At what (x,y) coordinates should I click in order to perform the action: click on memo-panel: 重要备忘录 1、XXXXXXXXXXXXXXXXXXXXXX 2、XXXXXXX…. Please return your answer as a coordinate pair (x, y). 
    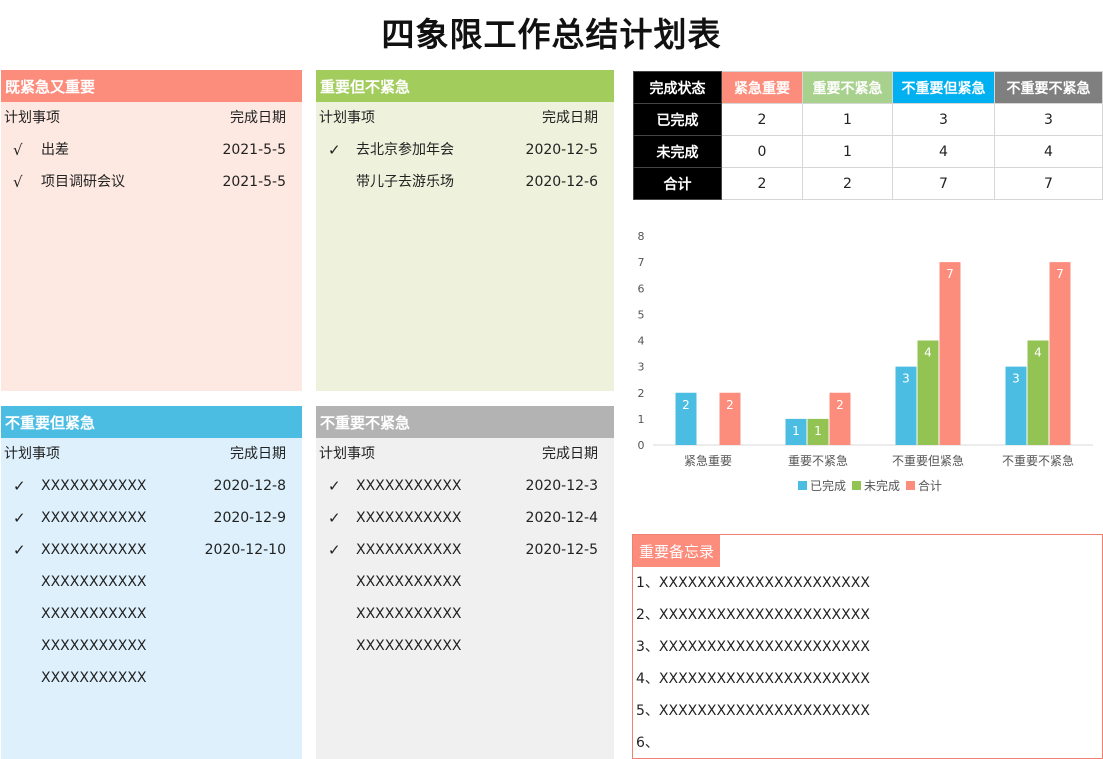
    Looking at the image, I should click on (867, 646).